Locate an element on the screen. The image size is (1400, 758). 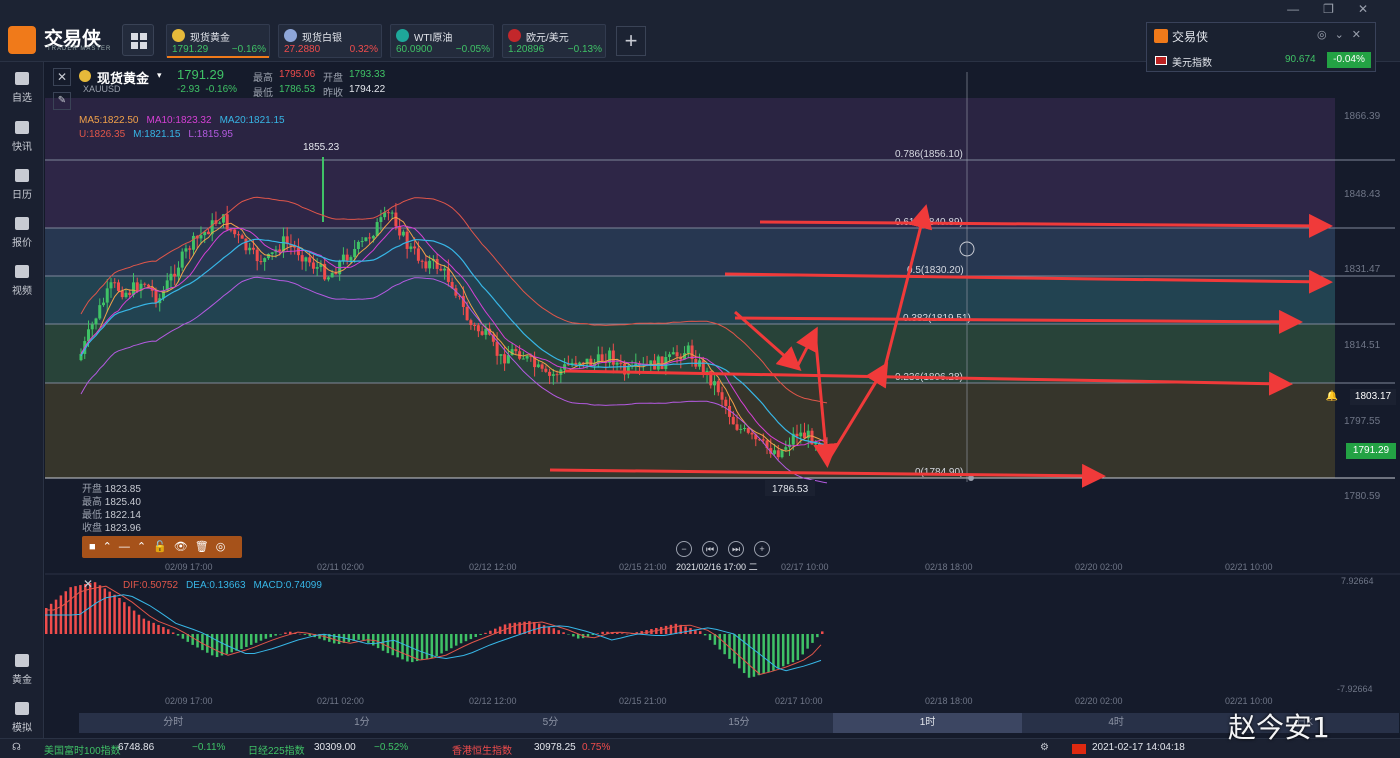
sidebar-item: 视频 is located at coordinates (22, 282).